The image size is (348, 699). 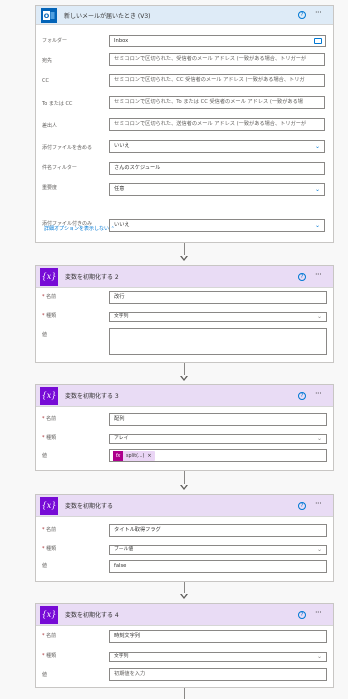 I want to click on variable-name-input: 時刻文字列, so click(x=218, y=636).